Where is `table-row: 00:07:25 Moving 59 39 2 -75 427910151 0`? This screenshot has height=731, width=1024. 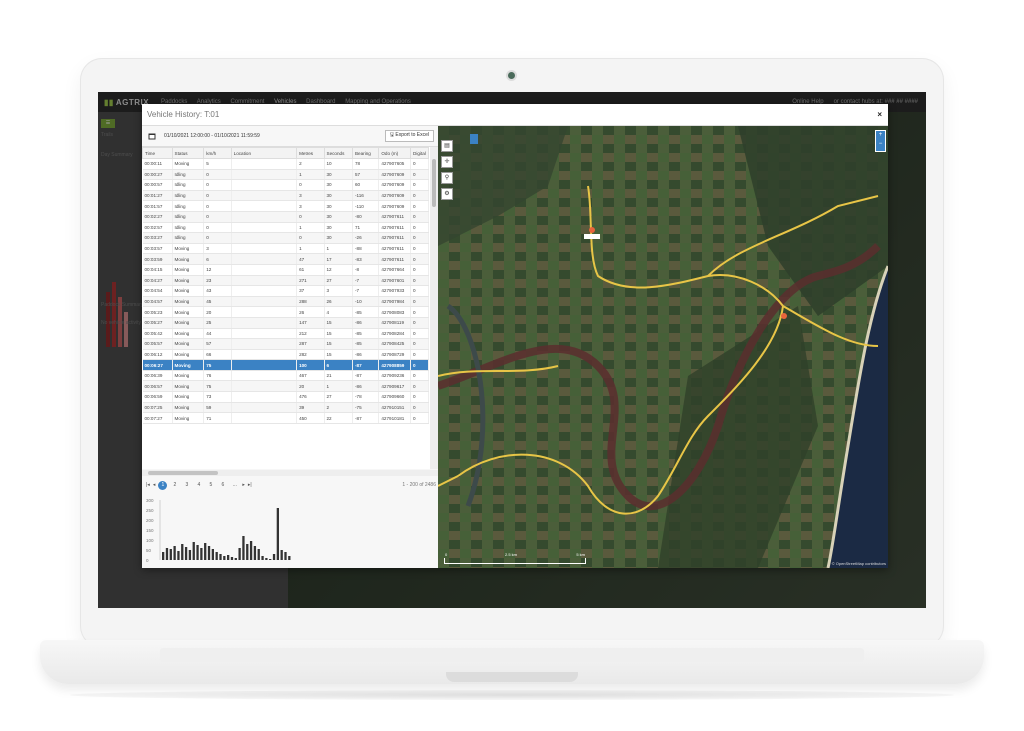 table-row: 00:07:25 Moving 59 39 2 -75 427910151 0 is located at coordinates (285, 408).